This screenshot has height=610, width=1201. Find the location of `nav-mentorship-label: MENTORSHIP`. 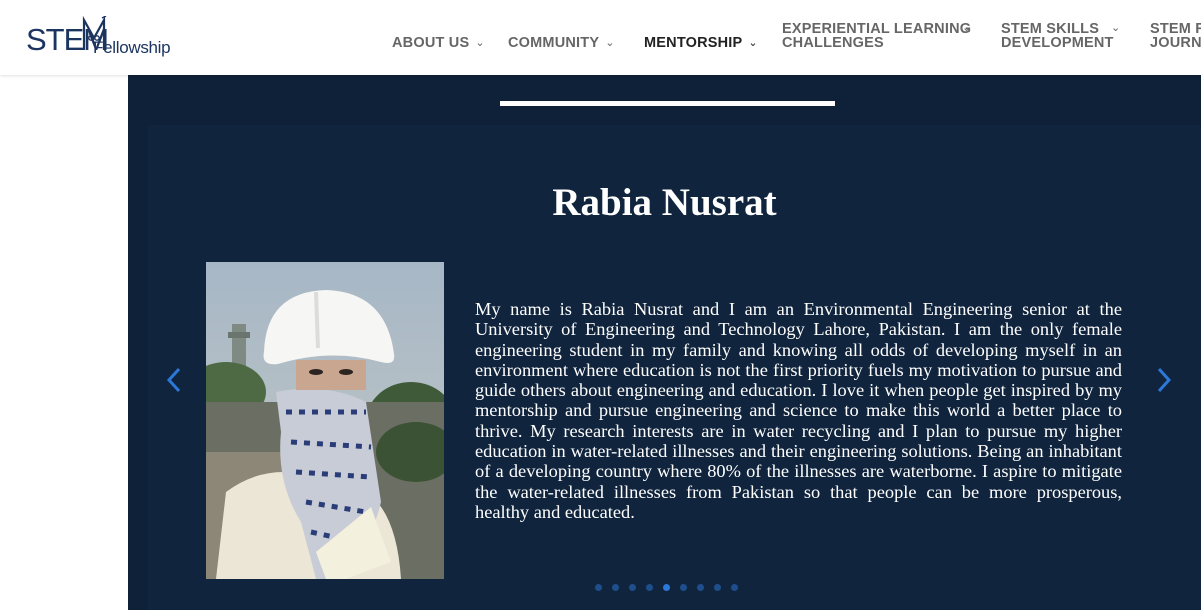

nav-mentorship-label: MENTORSHIP is located at coordinates (693, 43).